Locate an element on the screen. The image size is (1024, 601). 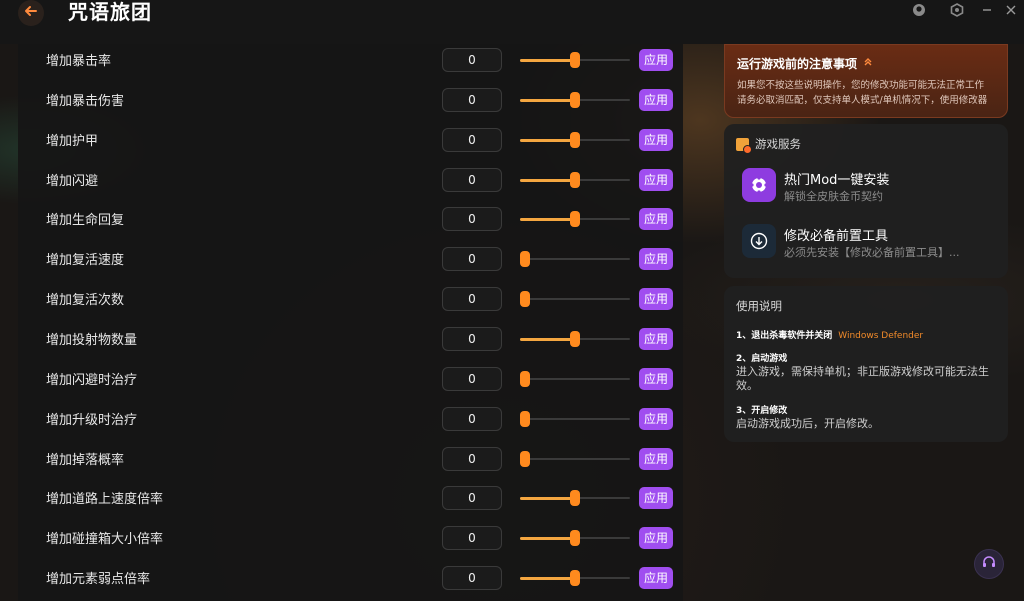
cheat-row: 增加复活速度 应用 is located at coordinates (350, 263).